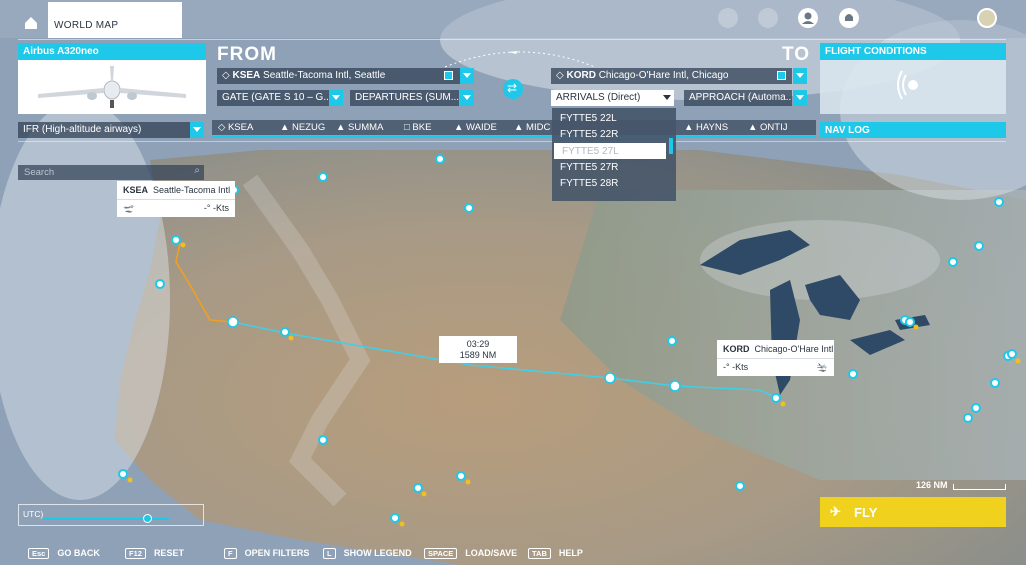 The height and width of the screenshot is (565, 1026). Describe the element at coordinates (614, 183) in the screenshot. I see `arrival-option: FYTTE5 28R` at that location.